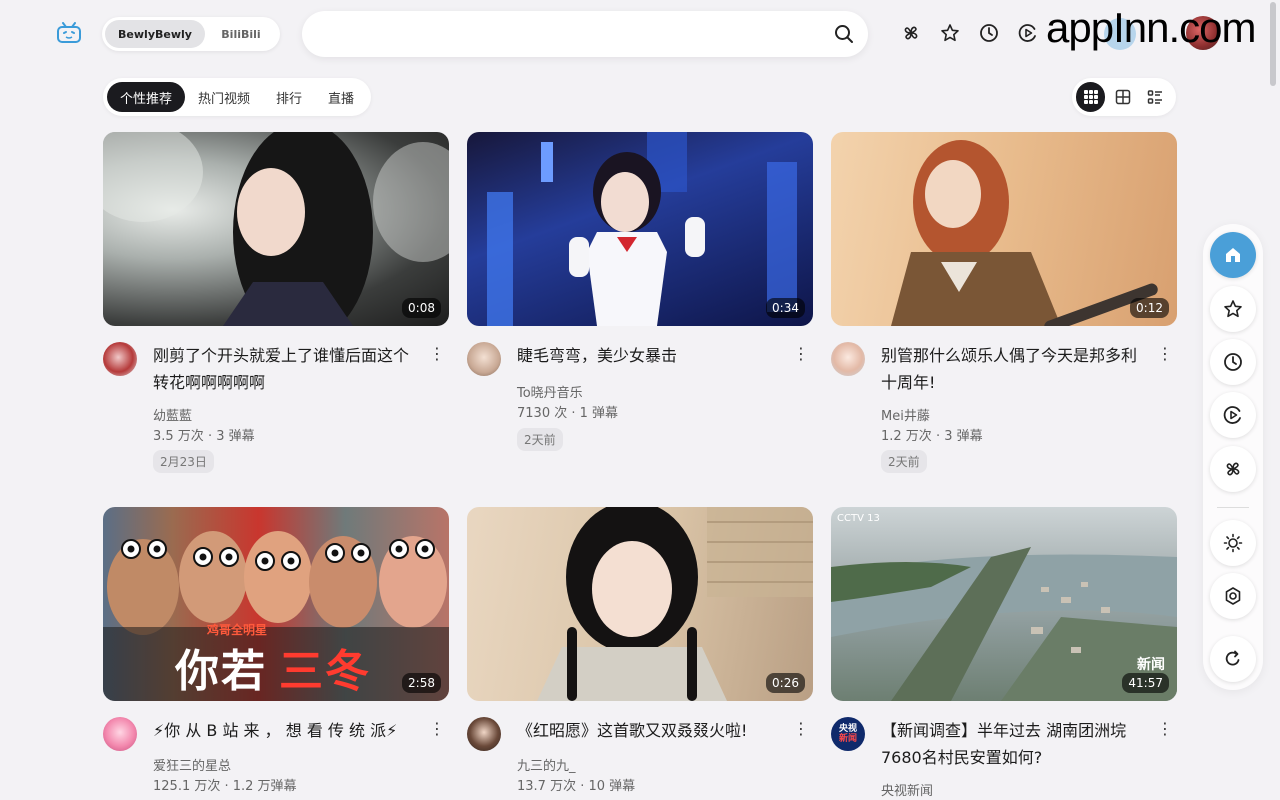 This screenshot has width=1280, height=800. I want to click on video-thumbnail: CCTV 13 新闻 41:57, so click(1004, 604).